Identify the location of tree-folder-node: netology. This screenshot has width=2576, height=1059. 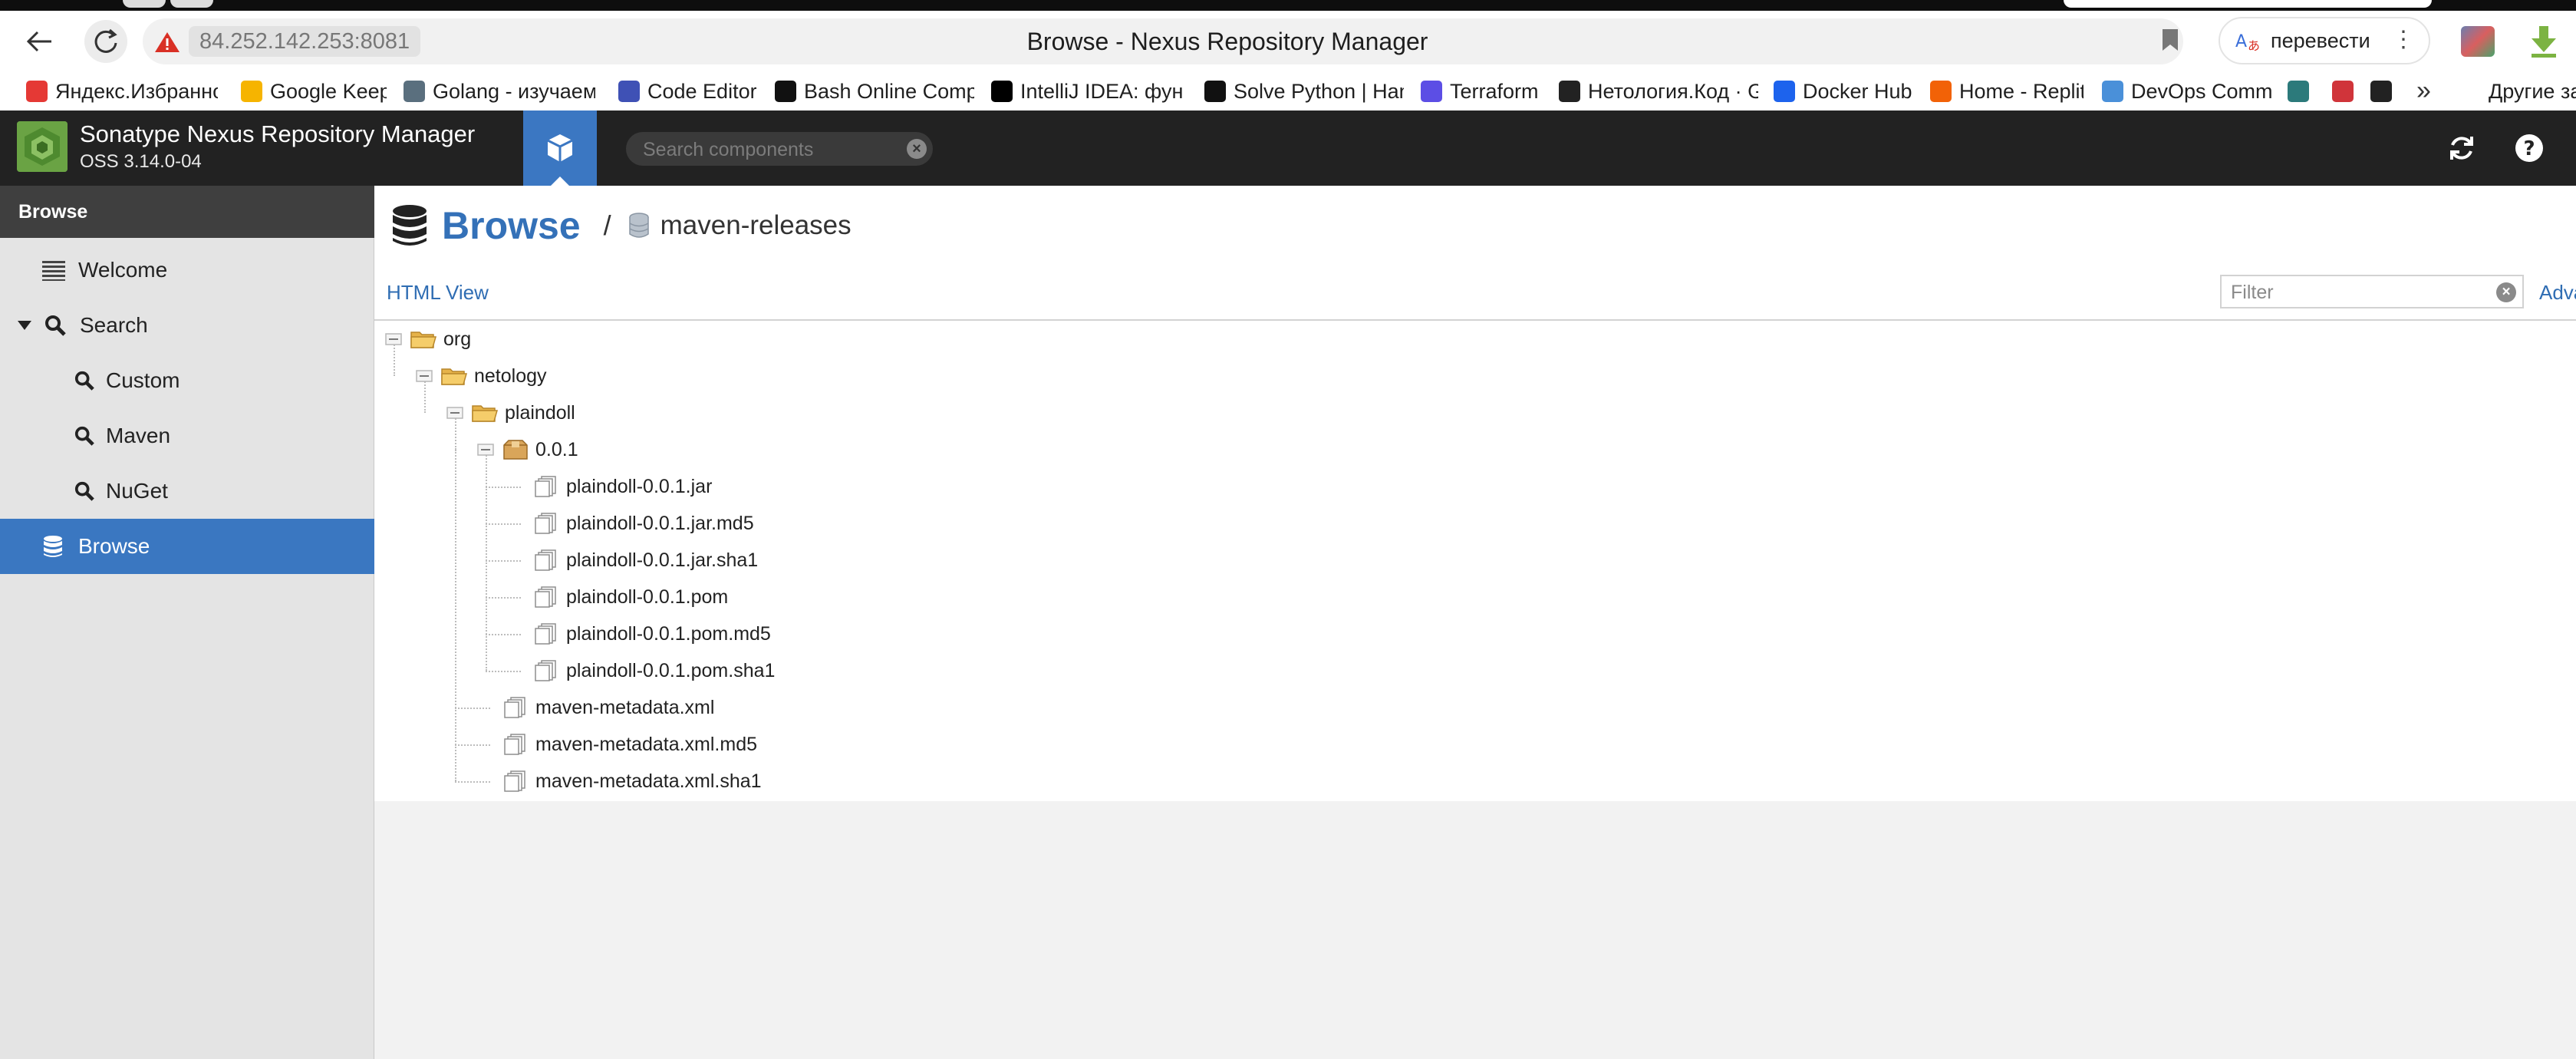
(480, 376).